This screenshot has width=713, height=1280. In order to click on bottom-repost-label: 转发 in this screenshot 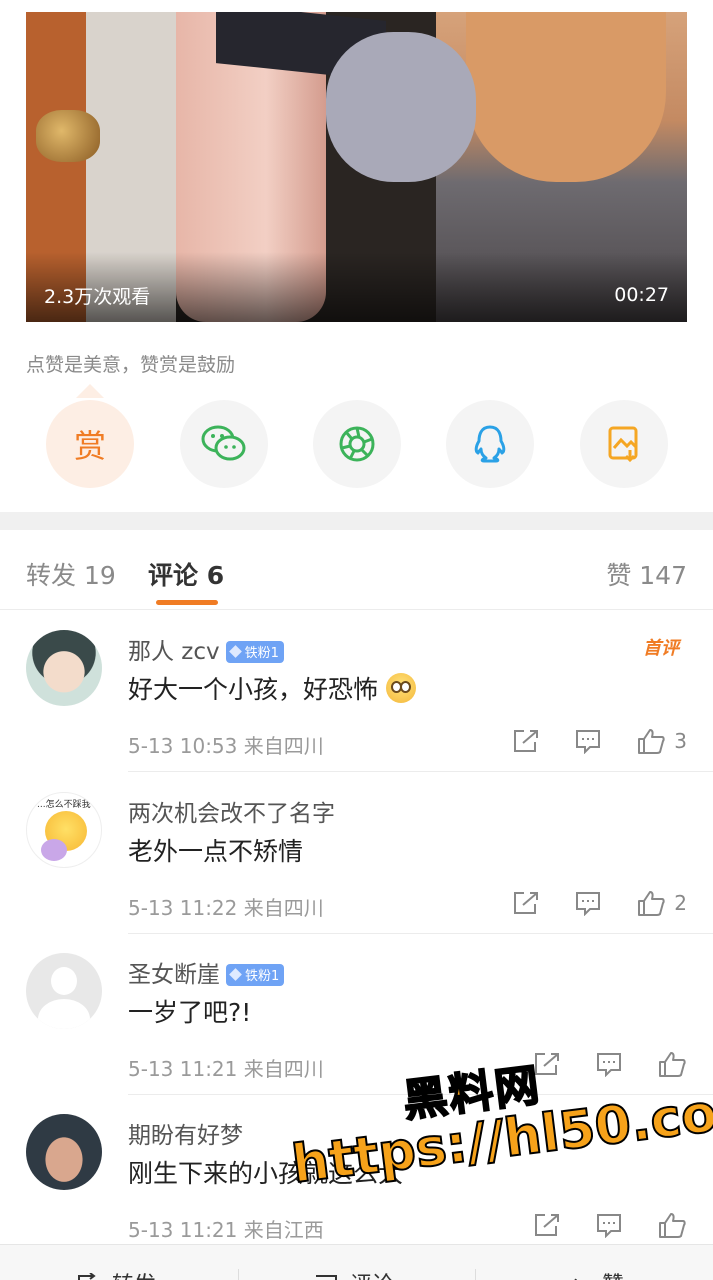, I will do `click(134, 1273)`.